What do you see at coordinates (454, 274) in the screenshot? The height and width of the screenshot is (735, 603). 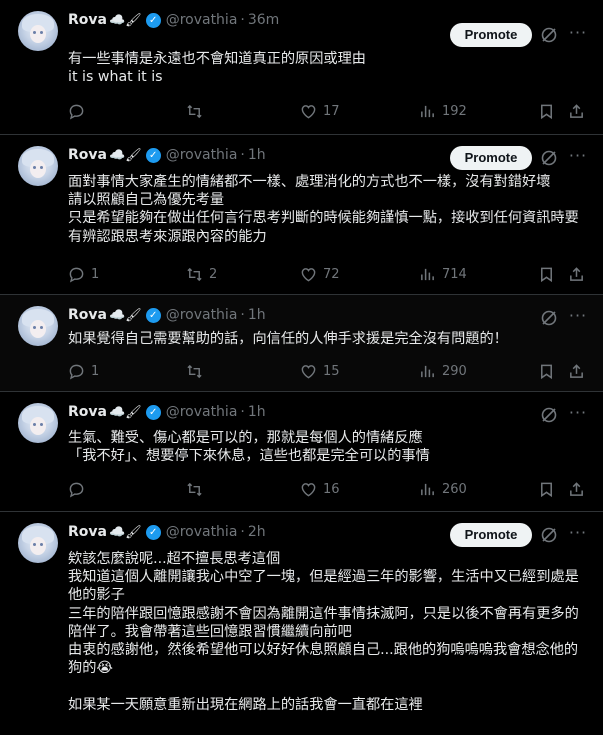 I see `view-count: 714` at bounding box center [454, 274].